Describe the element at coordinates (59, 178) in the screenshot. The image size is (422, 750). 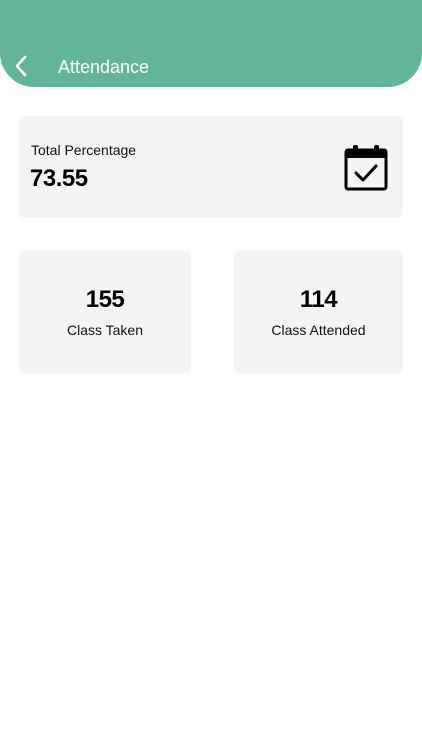
I see `total-percentage-value: 73.55` at that location.